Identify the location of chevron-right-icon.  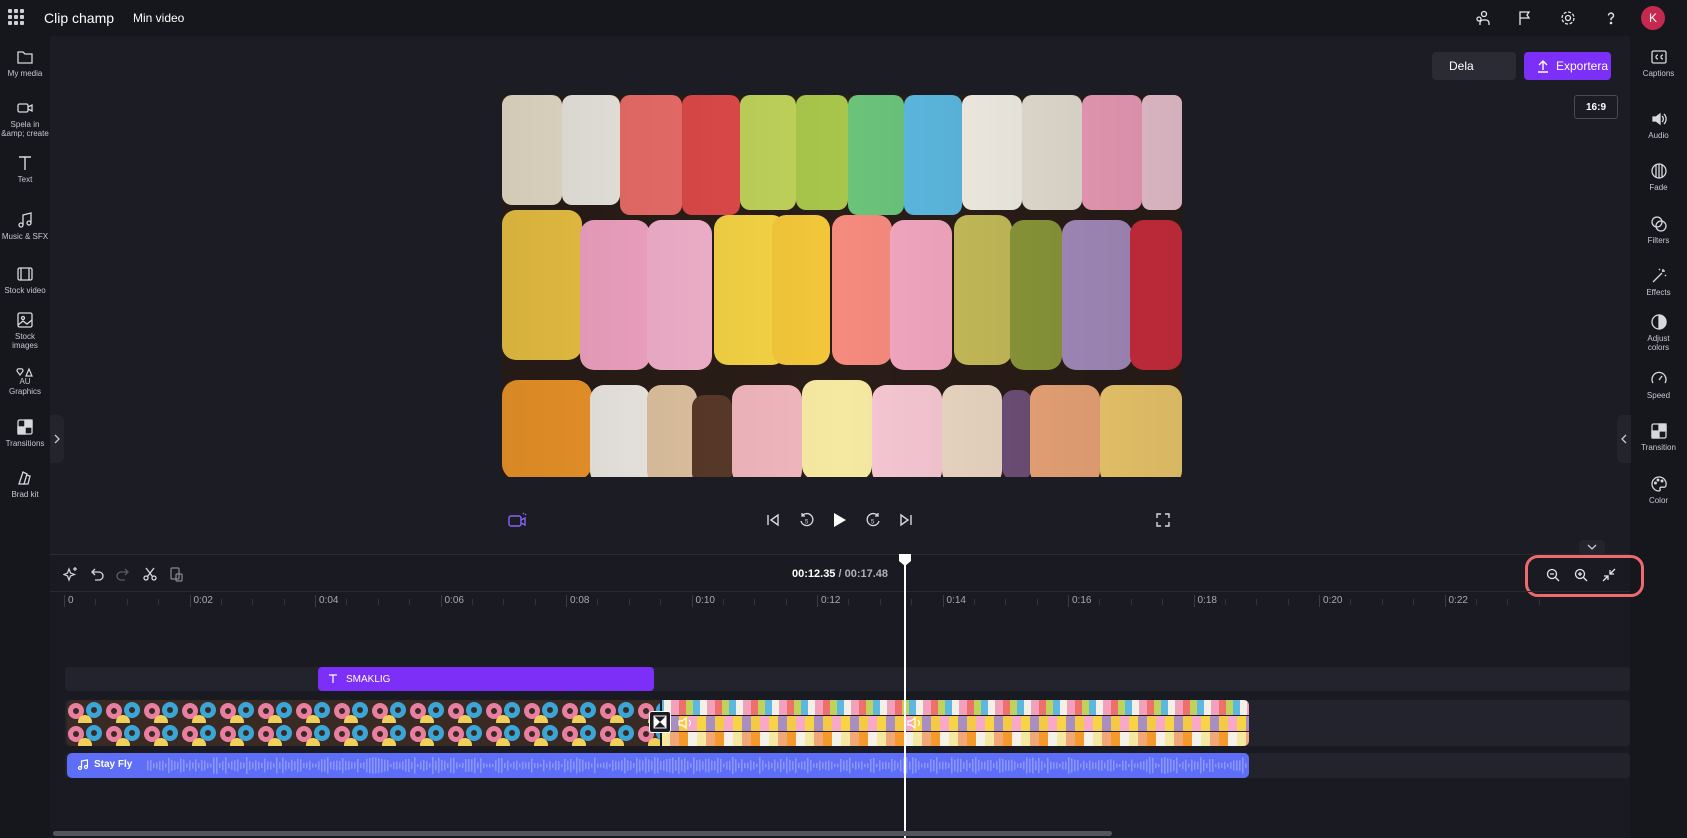
(57, 439).